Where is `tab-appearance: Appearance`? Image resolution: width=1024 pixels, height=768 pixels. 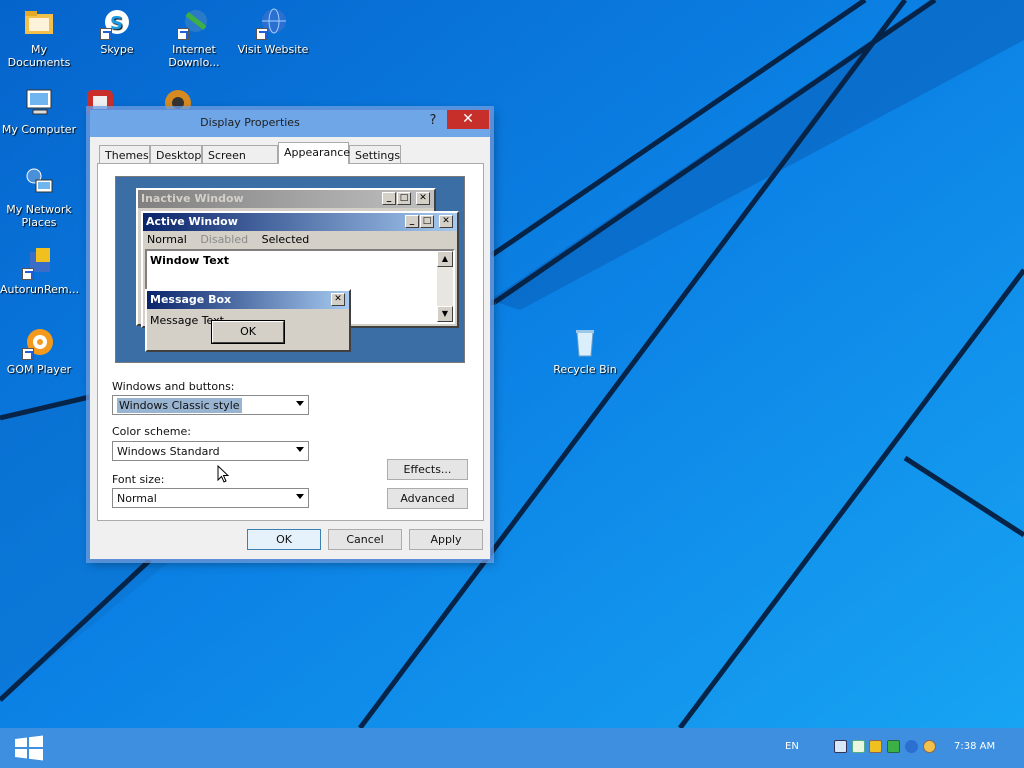 tab-appearance: Appearance is located at coordinates (314, 153).